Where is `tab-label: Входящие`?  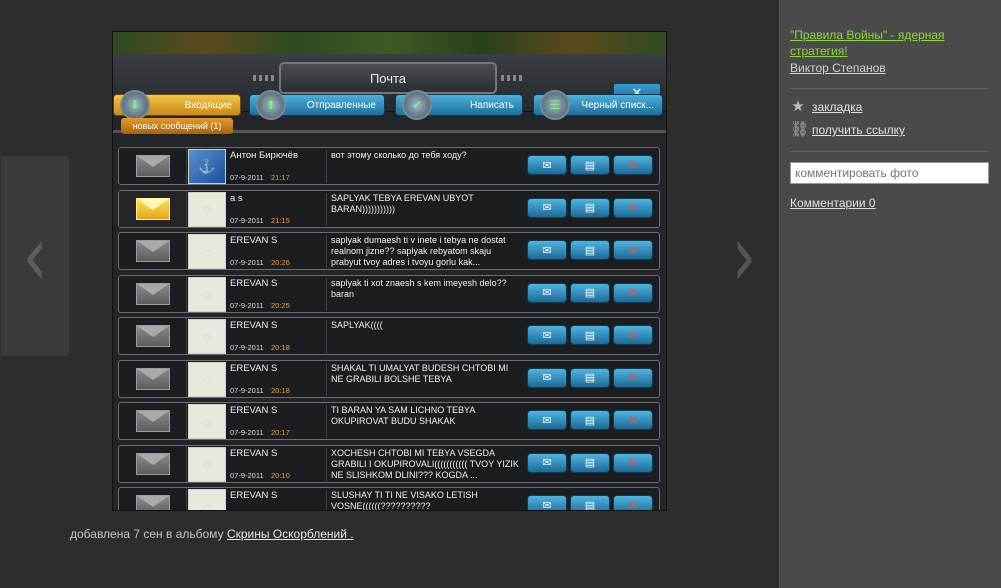 tab-label: Входящие is located at coordinates (208, 105).